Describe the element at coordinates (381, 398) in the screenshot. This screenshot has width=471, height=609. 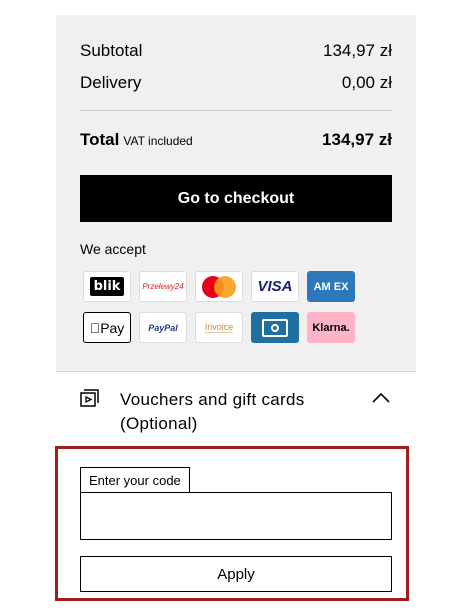
I see `chevron-up-icon` at that location.